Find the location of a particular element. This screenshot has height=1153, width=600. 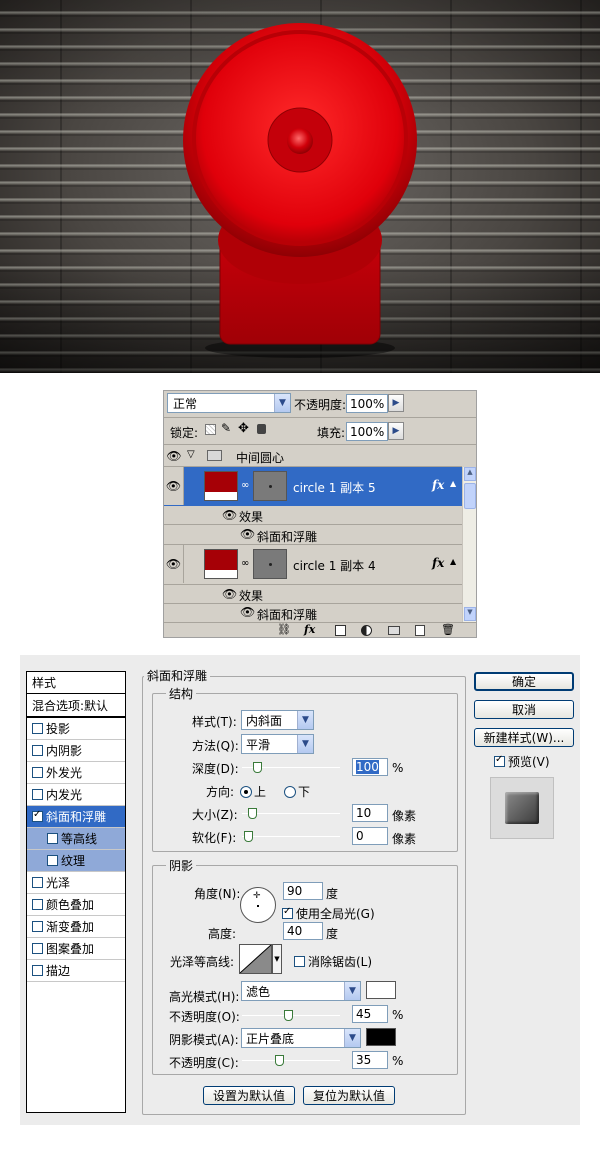

highlight-opacity-slider is located at coordinates (291, 1015).